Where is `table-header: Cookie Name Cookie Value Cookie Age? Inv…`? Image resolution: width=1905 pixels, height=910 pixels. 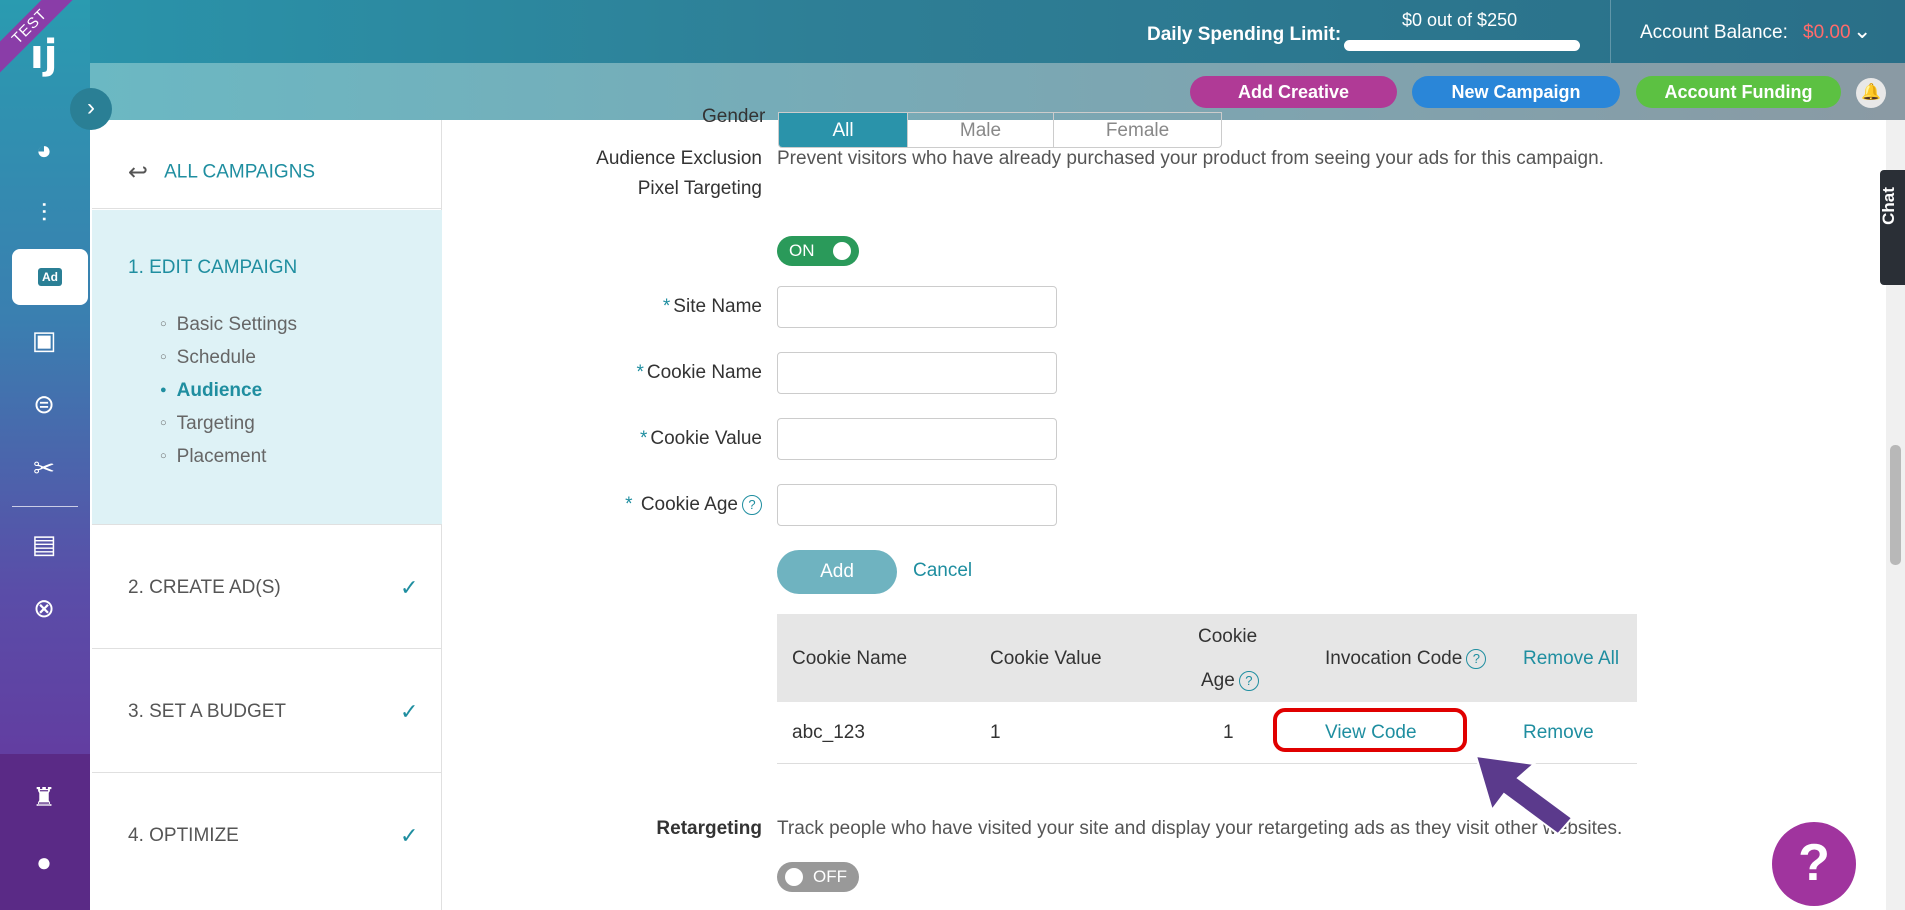 table-header: Cookie Name Cookie Value Cookie Age? Inv… is located at coordinates (1207, 658).